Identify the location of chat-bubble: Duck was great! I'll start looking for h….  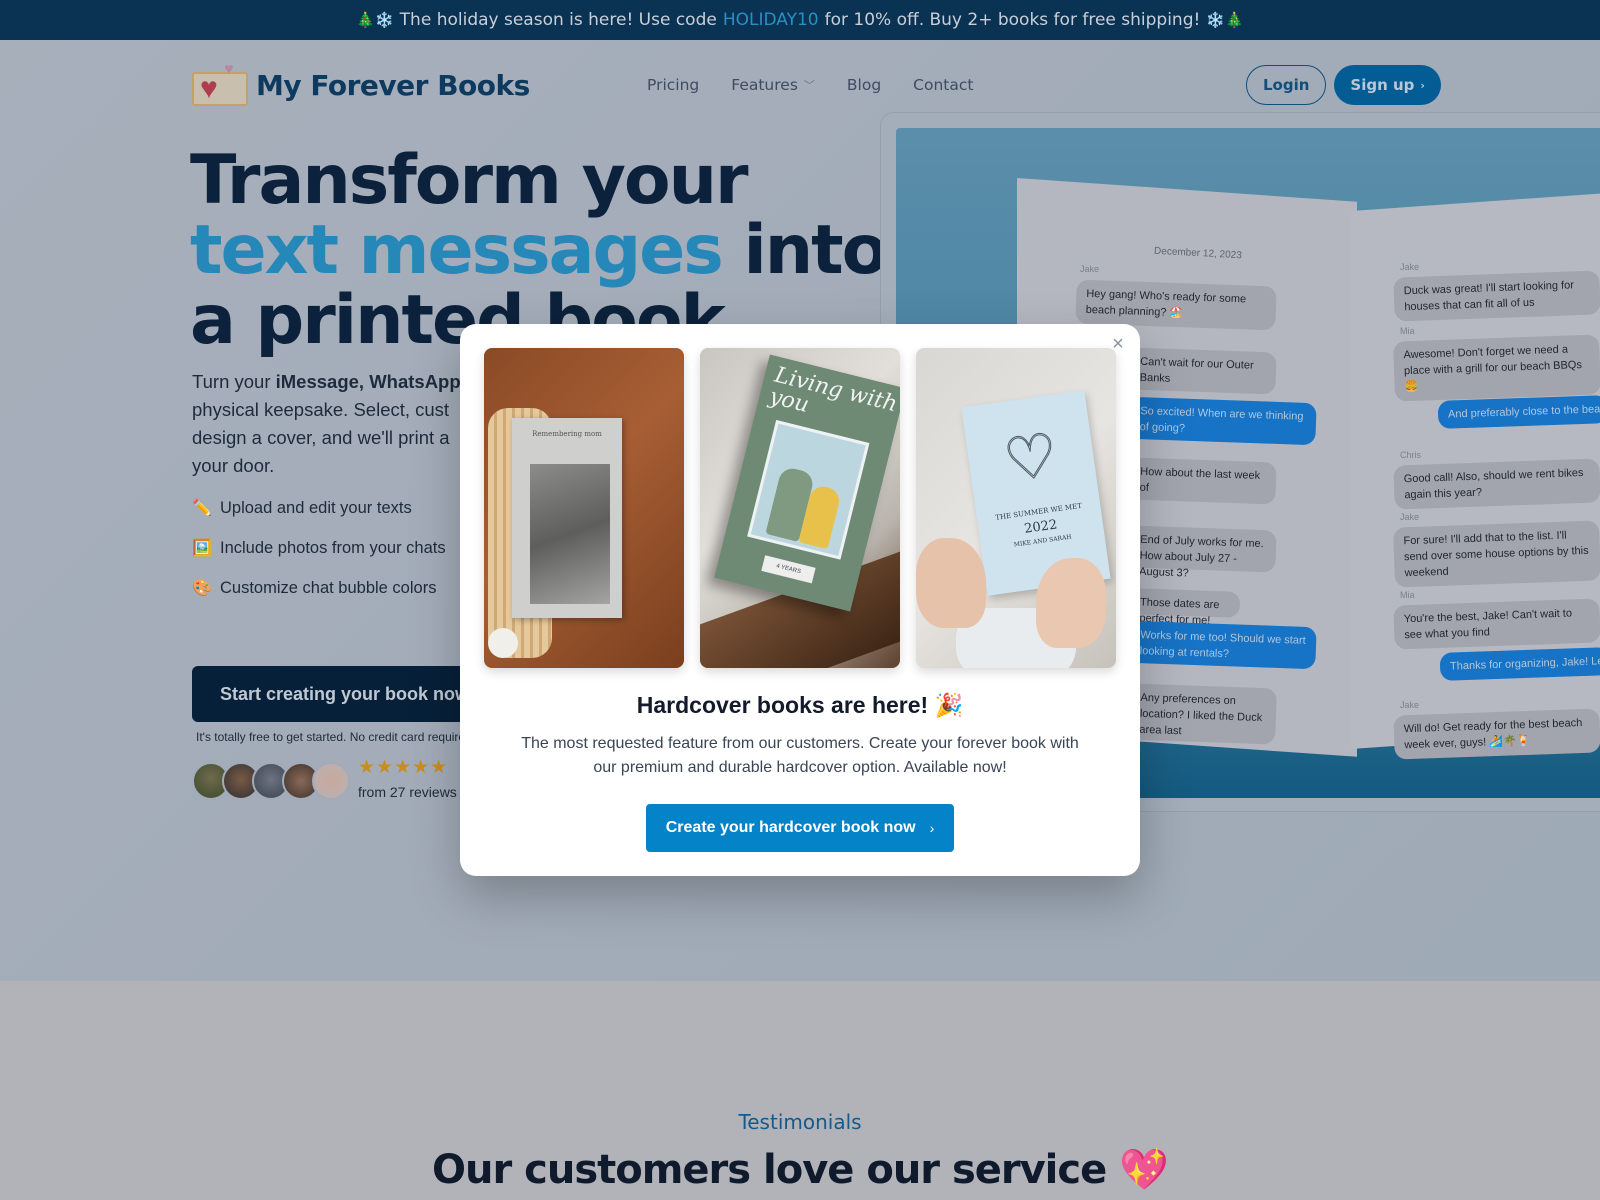
(1496, 296).